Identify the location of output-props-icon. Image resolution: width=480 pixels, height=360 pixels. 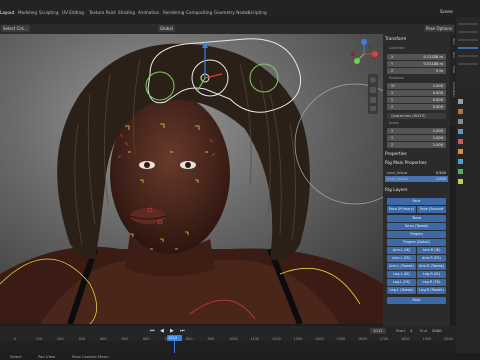
(460, 121).